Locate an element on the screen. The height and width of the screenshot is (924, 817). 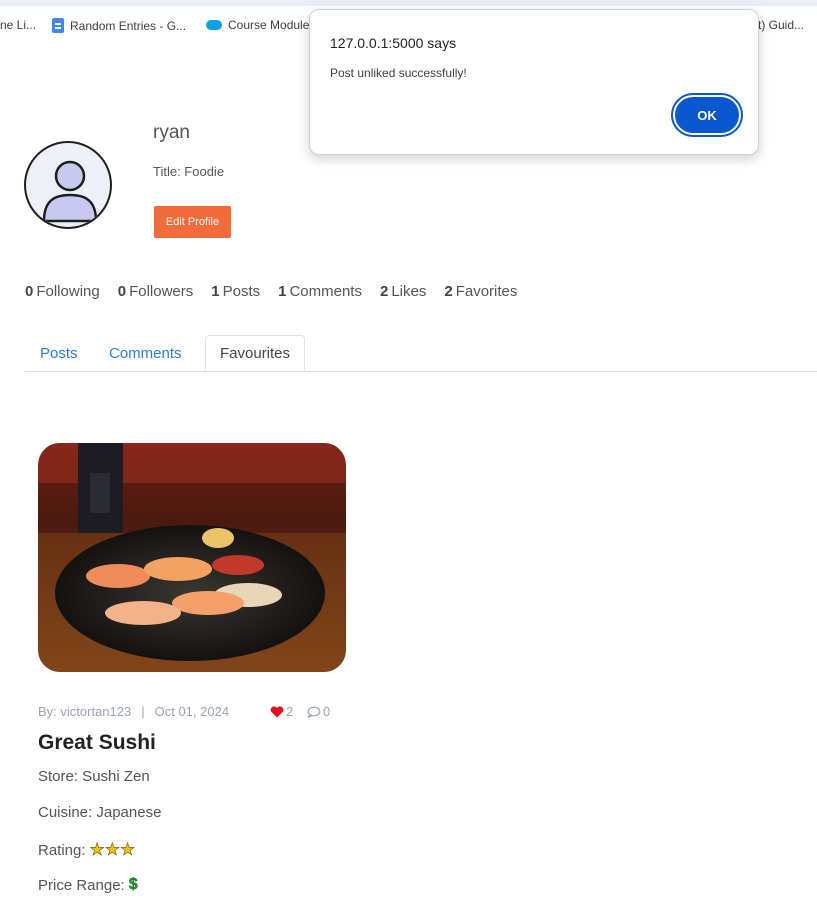
rating-stars: ★★★ is located at coordinates (112, 850).